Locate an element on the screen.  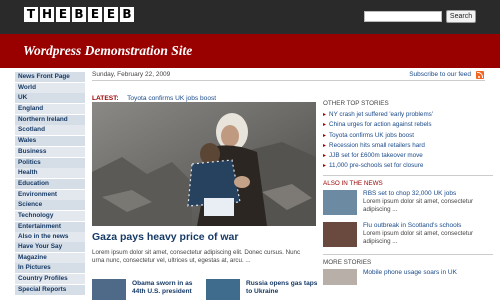
sidebar-item-health: Health is located at coordinates (50, 173).